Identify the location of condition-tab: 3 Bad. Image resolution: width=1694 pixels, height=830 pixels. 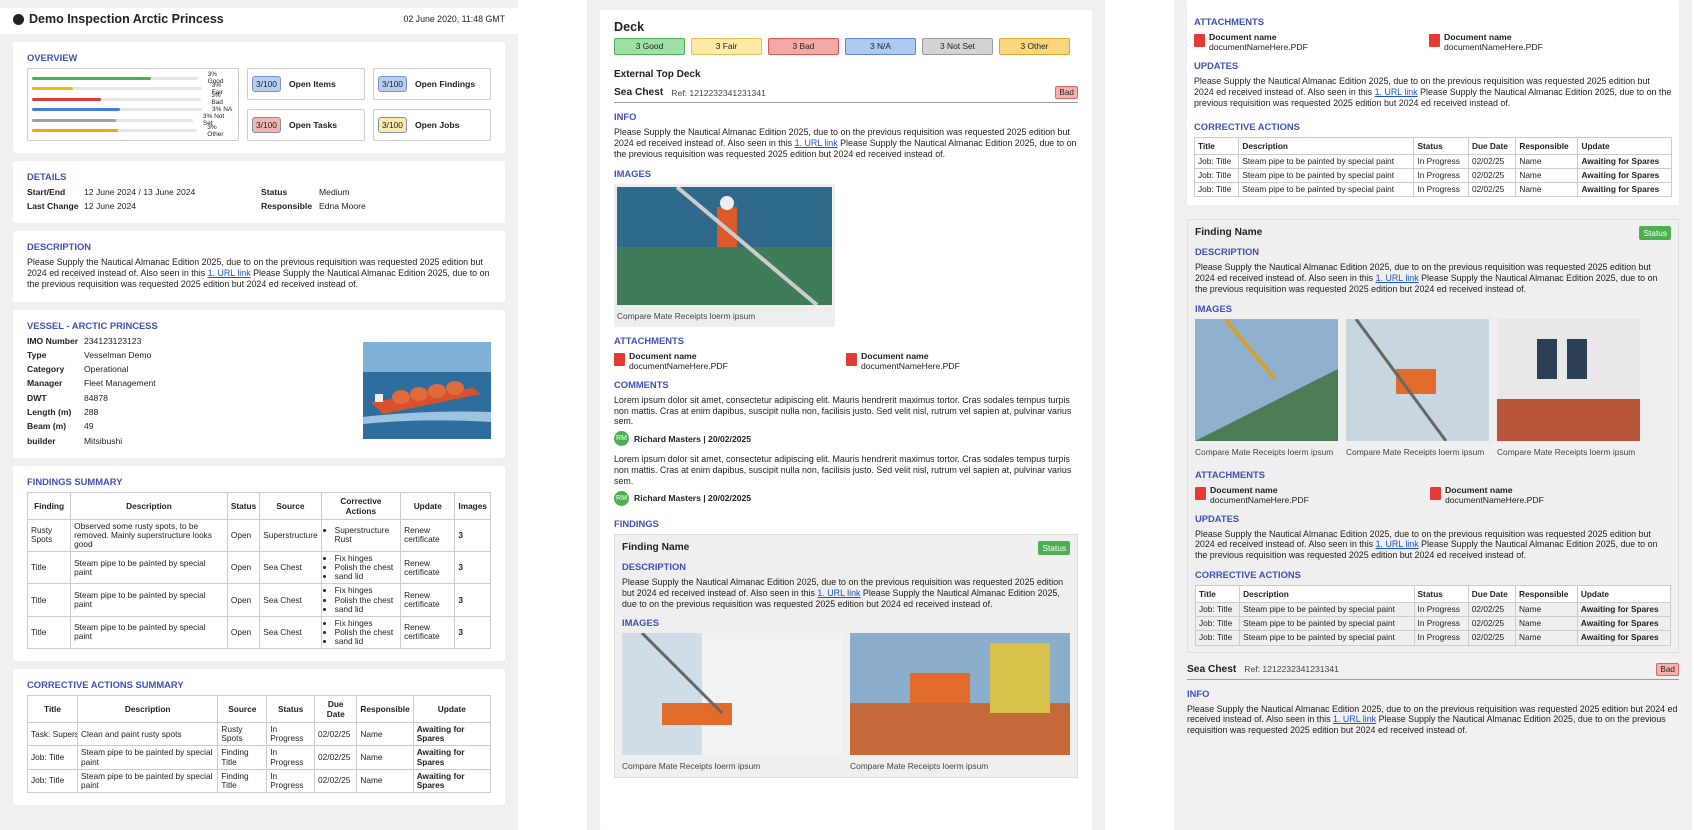
(803, 46).